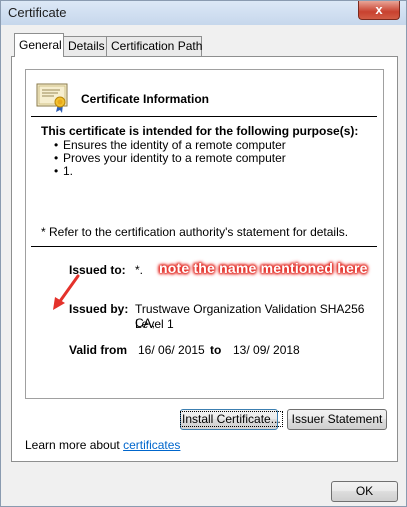  What do you see at coordinates (98, 350) in the screenshot?
I see `valid-from-label: Valid from` at bounding box center [98, 350].